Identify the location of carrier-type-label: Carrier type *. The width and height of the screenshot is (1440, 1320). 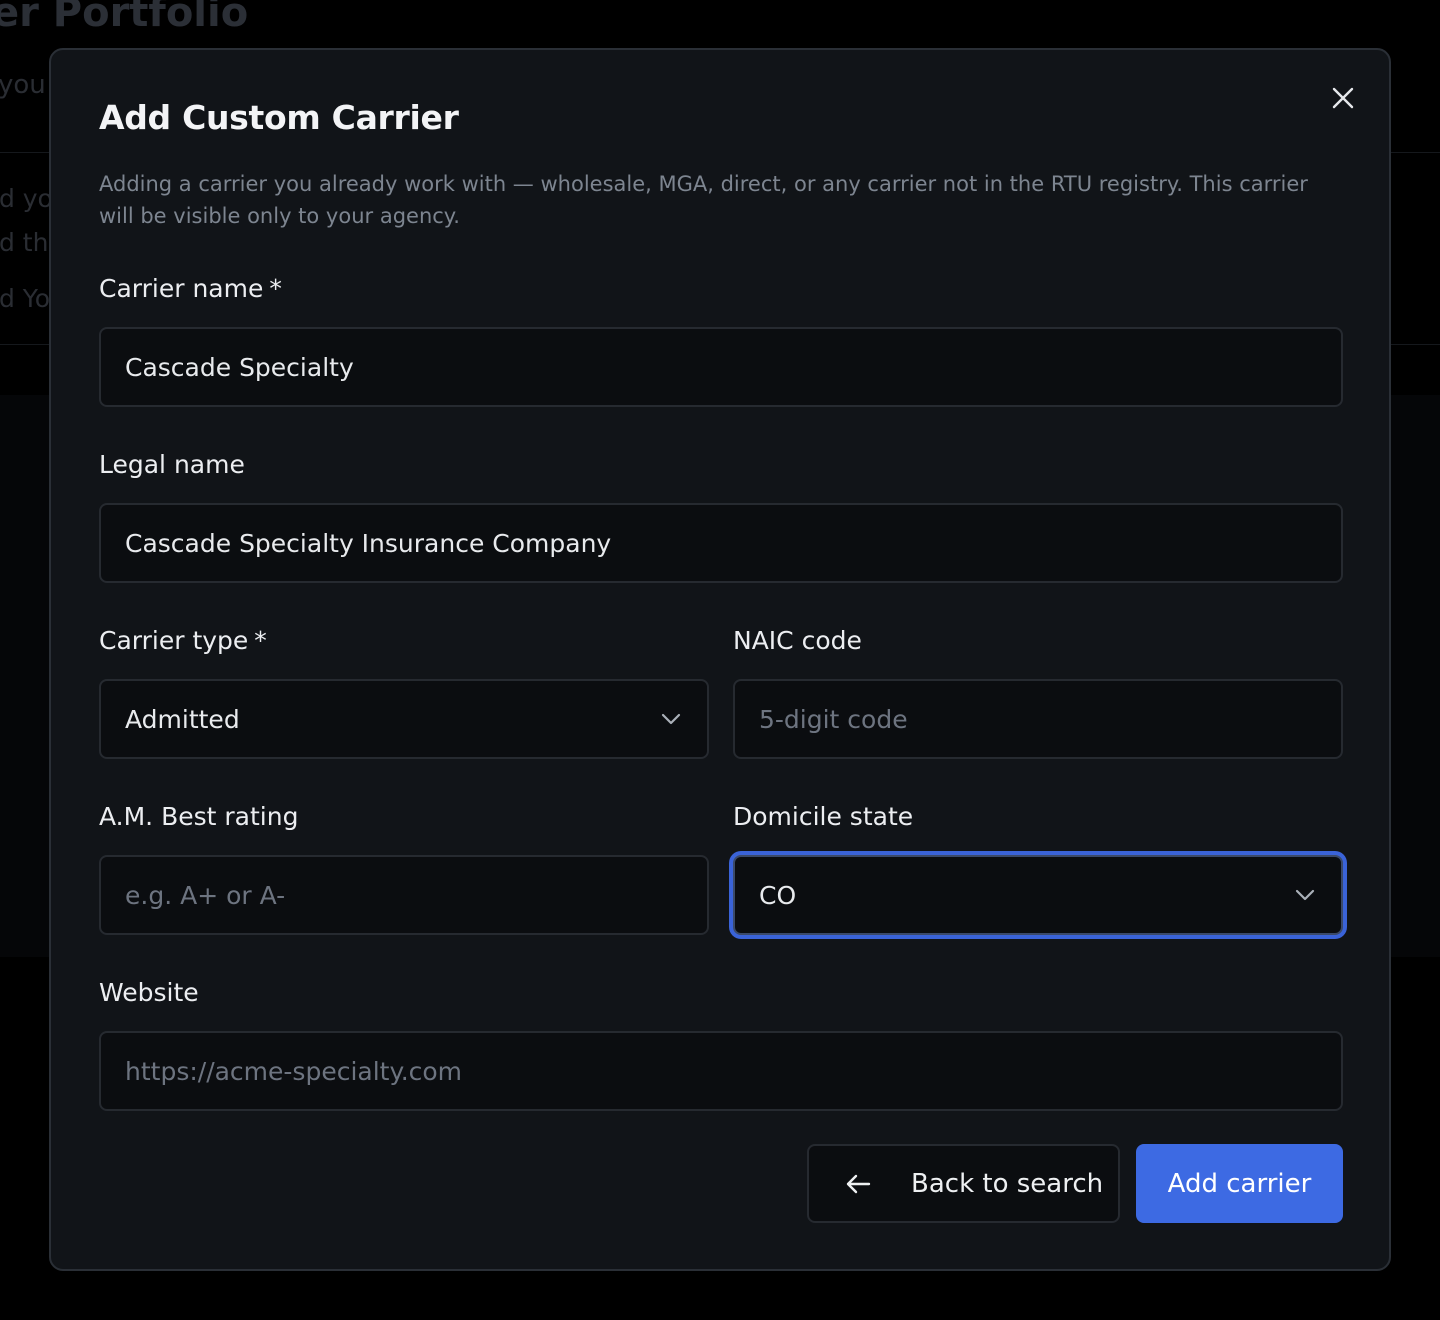
(183, 640).